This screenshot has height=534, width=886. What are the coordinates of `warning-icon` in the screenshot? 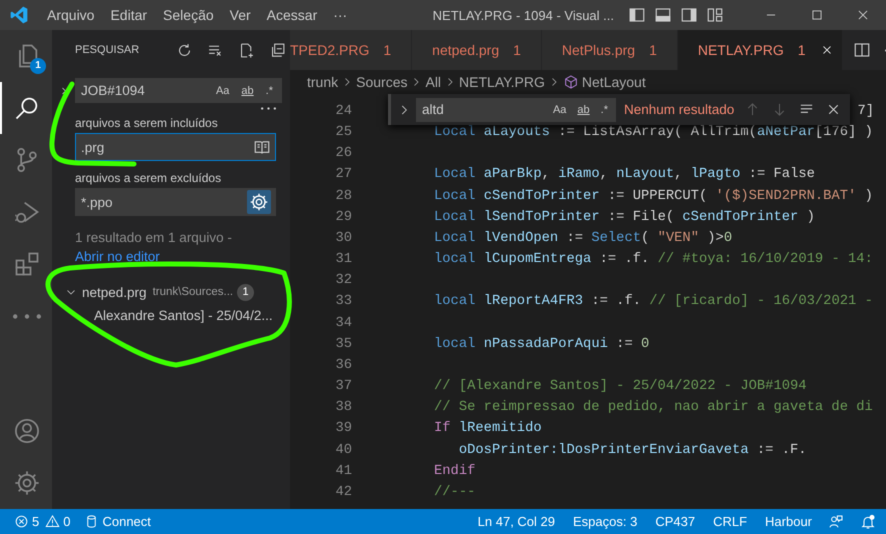 It's located at (52, 521).